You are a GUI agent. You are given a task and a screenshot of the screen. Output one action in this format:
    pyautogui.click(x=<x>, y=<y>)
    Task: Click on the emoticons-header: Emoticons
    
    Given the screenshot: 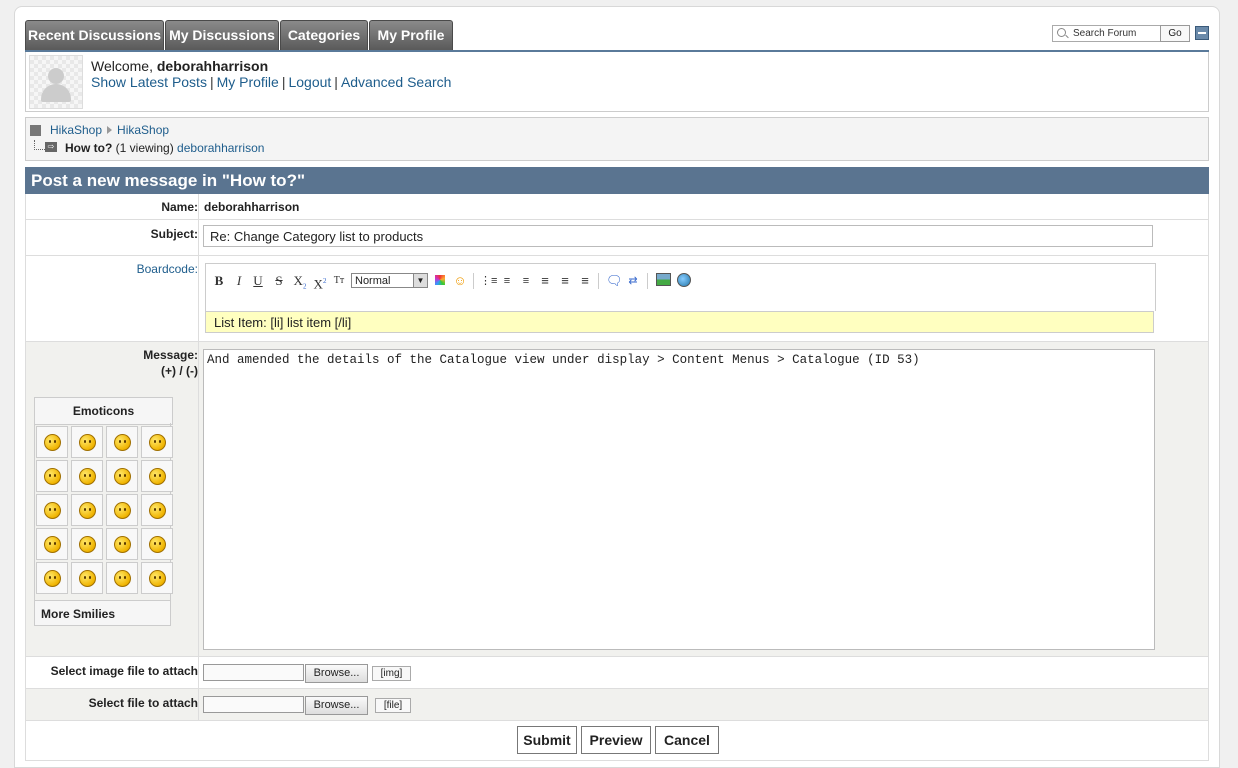 What is the action you would take?
    pyautogui.click(x=103, y=411)
    